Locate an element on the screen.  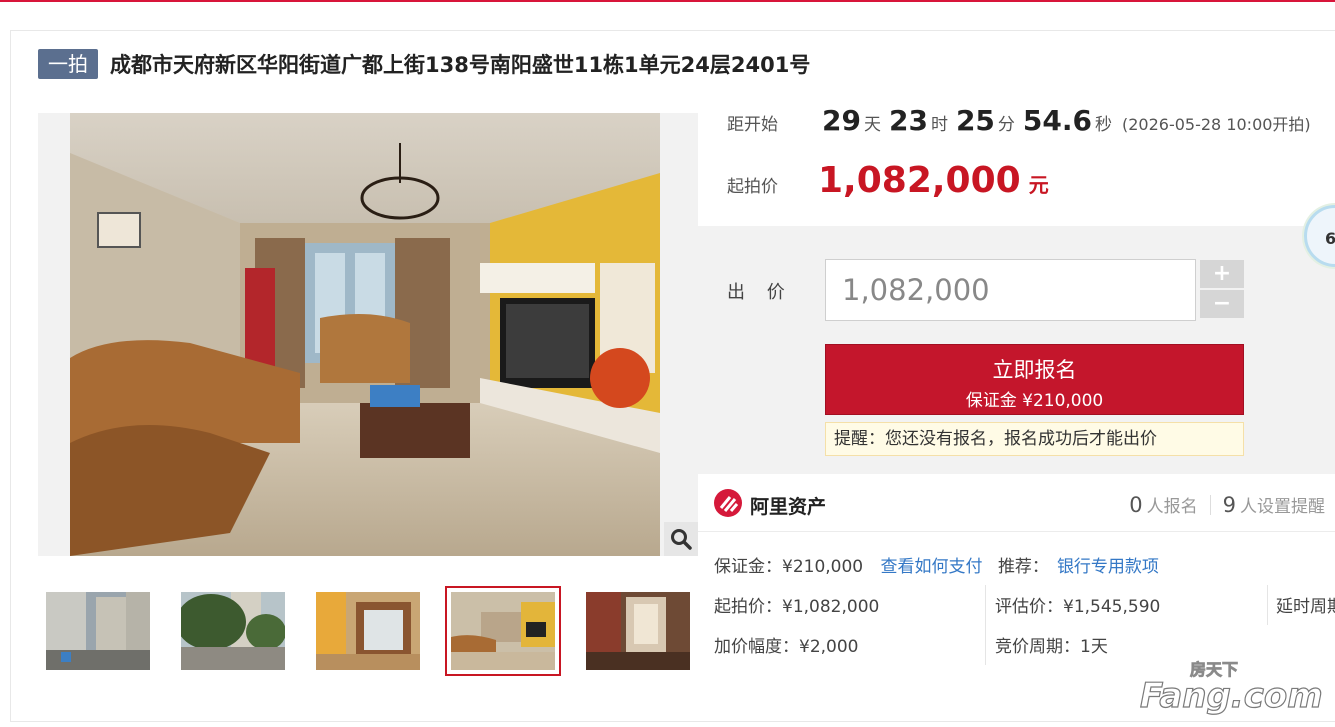
zoom-button is located at coordinates (681, 539).